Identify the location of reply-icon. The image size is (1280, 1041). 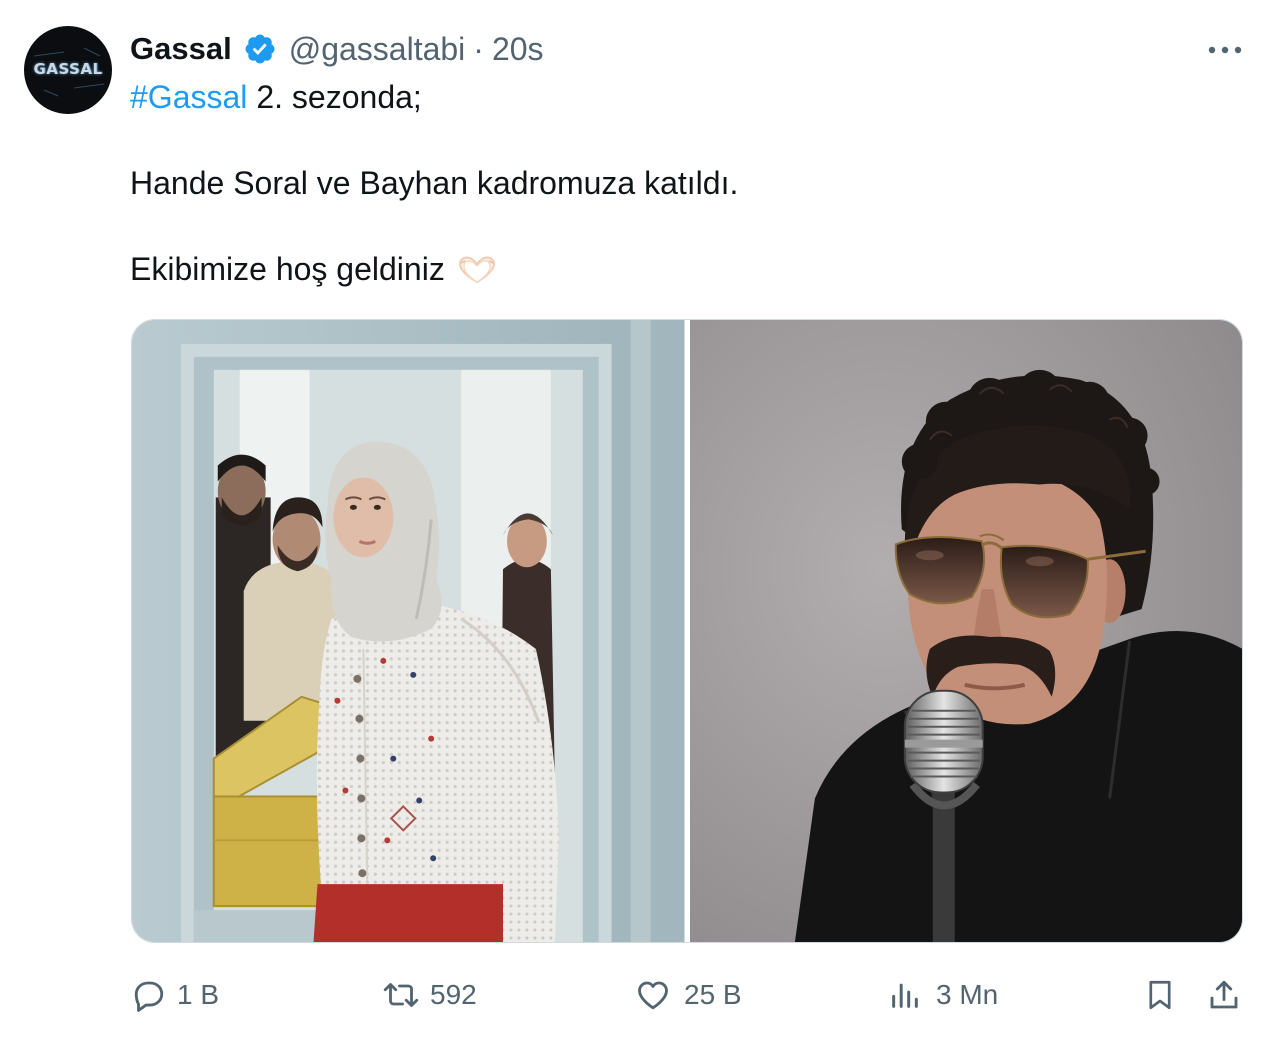
(149, 996).